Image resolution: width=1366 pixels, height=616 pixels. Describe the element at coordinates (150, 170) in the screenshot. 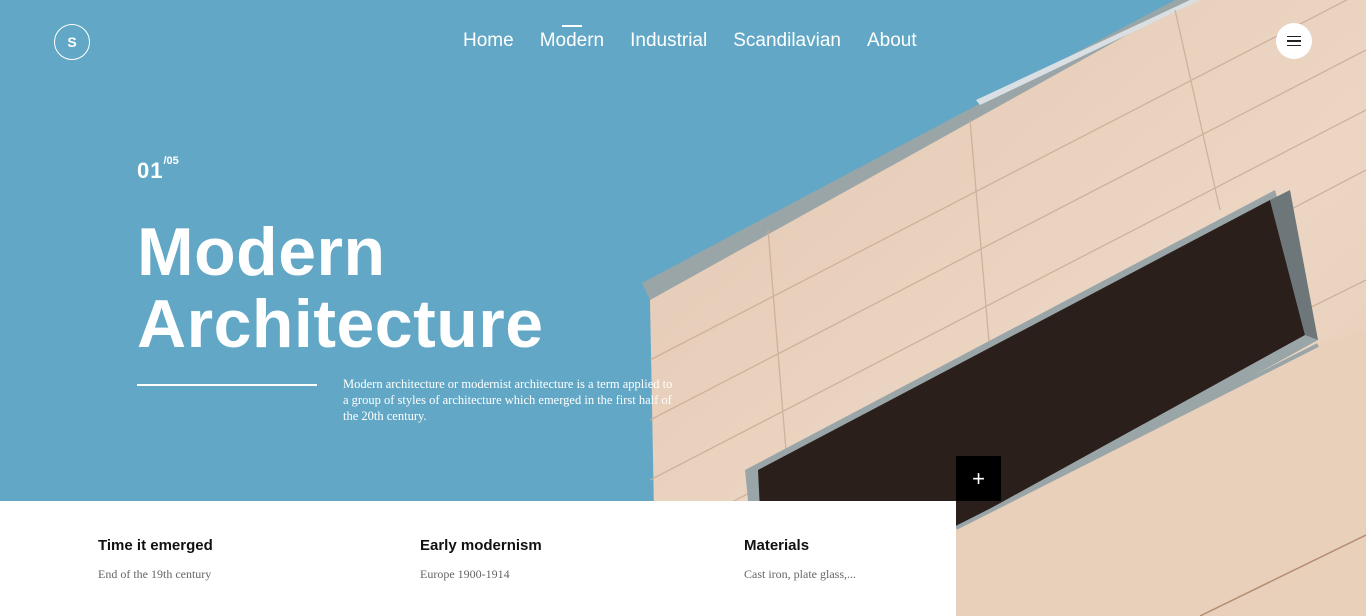

I see `slide-current: 01` at that location.